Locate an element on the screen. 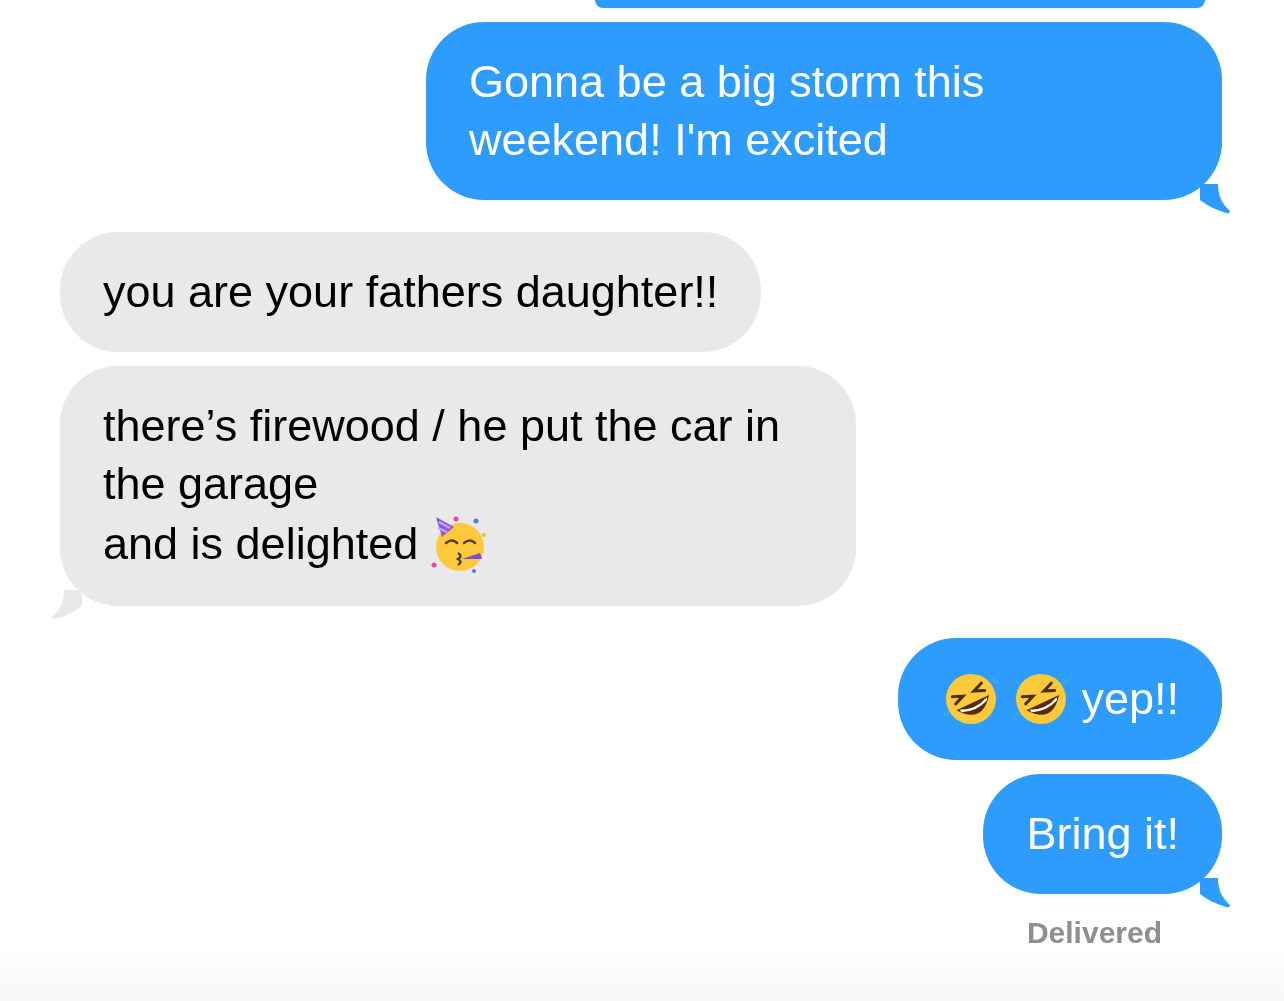 This screenshot has width=1284, height=1001. message-text: Bring it! is located at coordinates (1102, 834).